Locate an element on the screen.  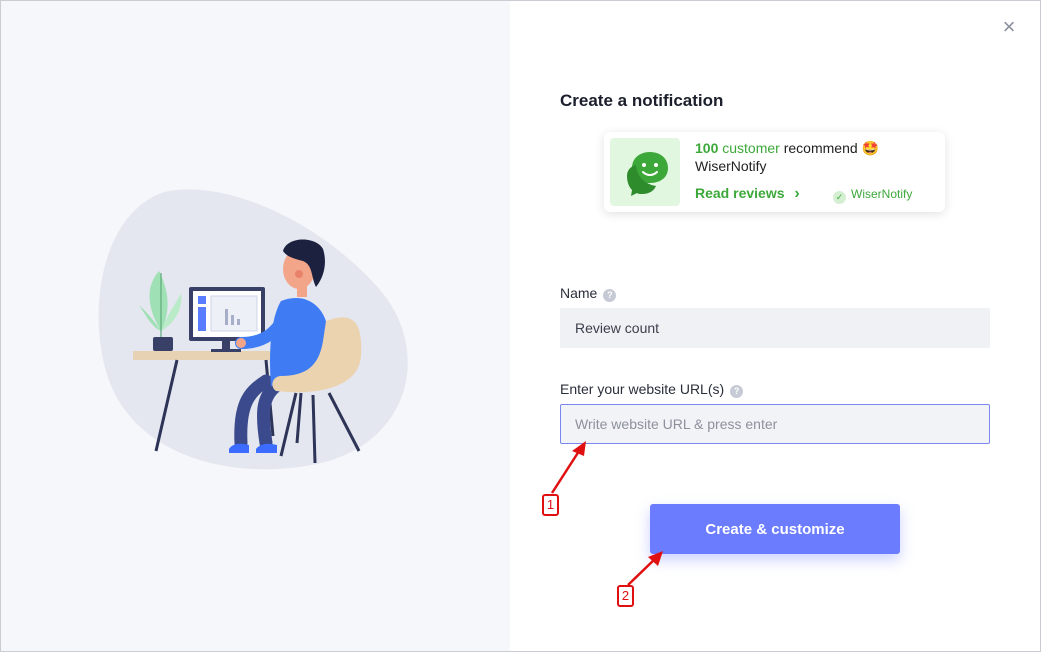
name-input is located at coordinates (775, 328).